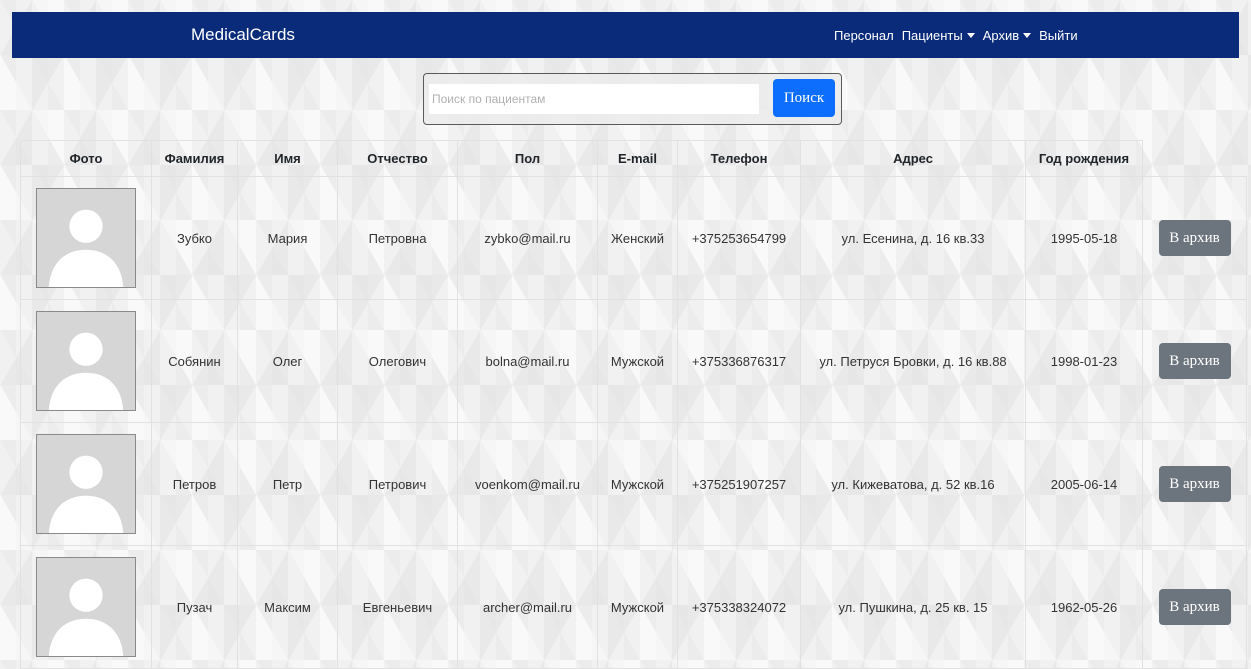 The image size is (1251, 669). What do you see at coordinates (194, 607) in the screenshot?
I see `surname-cell: Пузач` at bounding box center [194, 607].